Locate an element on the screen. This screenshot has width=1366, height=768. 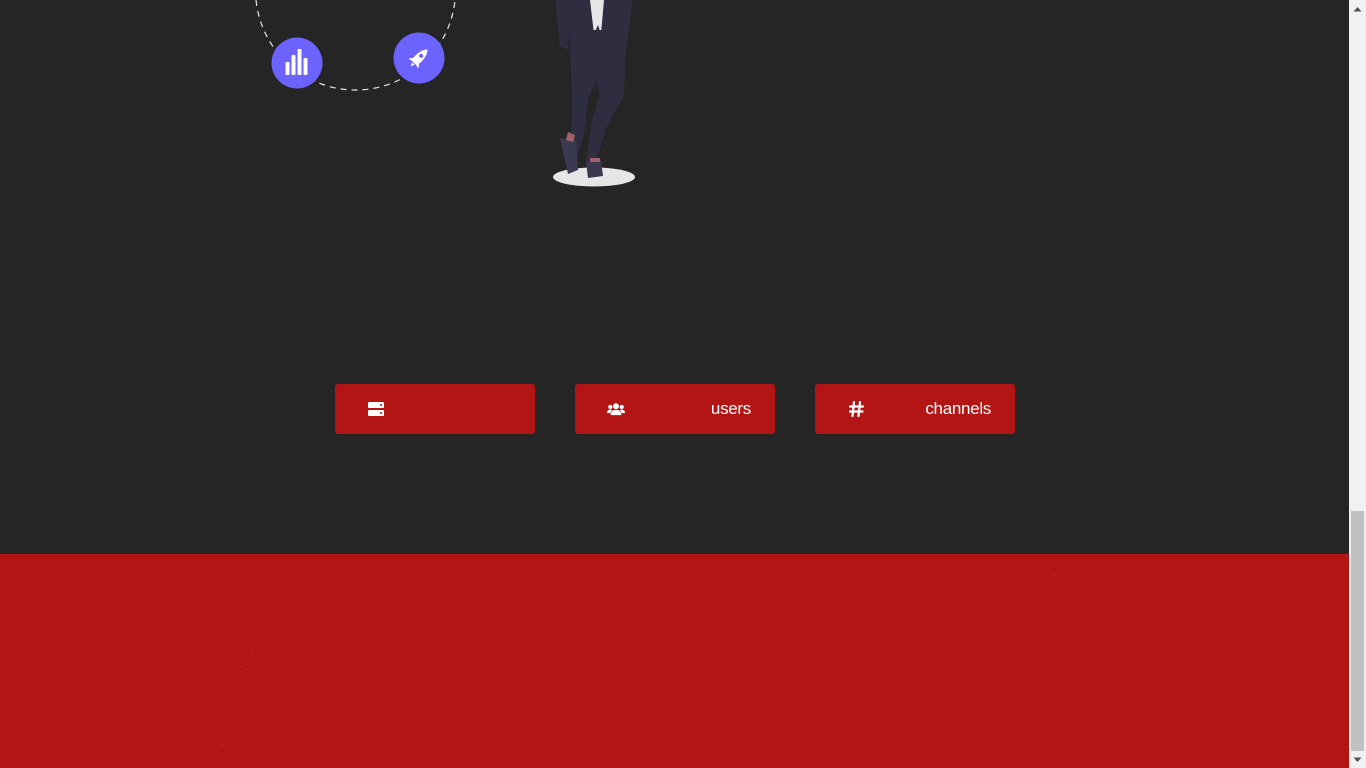
users-stat-label: users is located at coordinates (730, 408).